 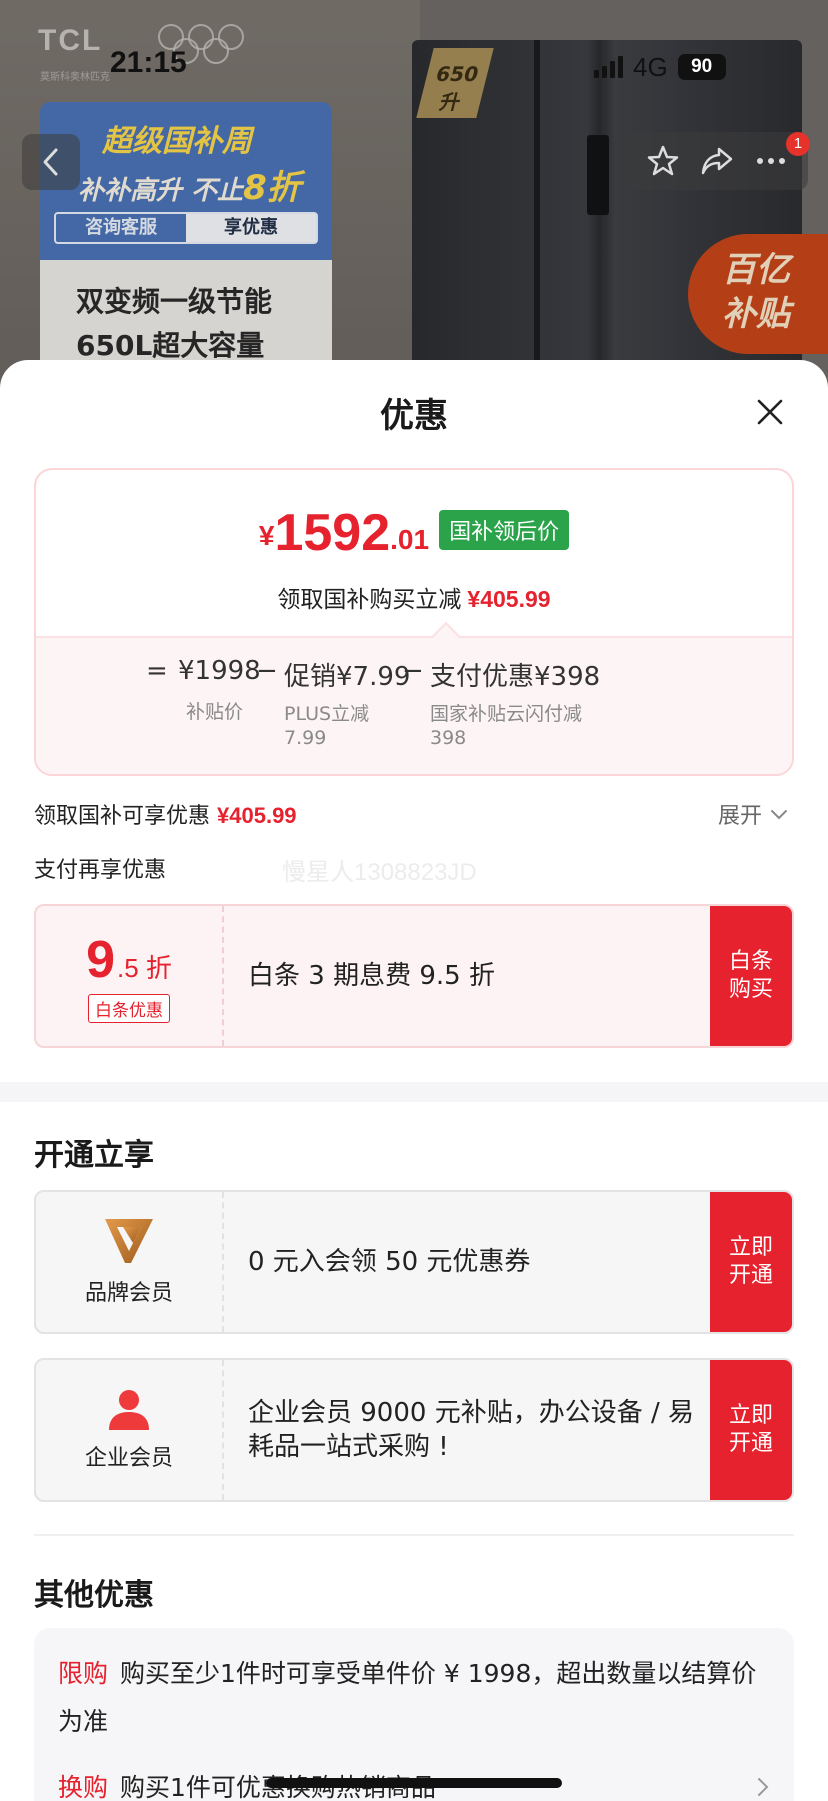 What do you see at coordinates (148, 62) in the screenshot?
I see `status-time: 21:15` at bounding box center [148, 62].